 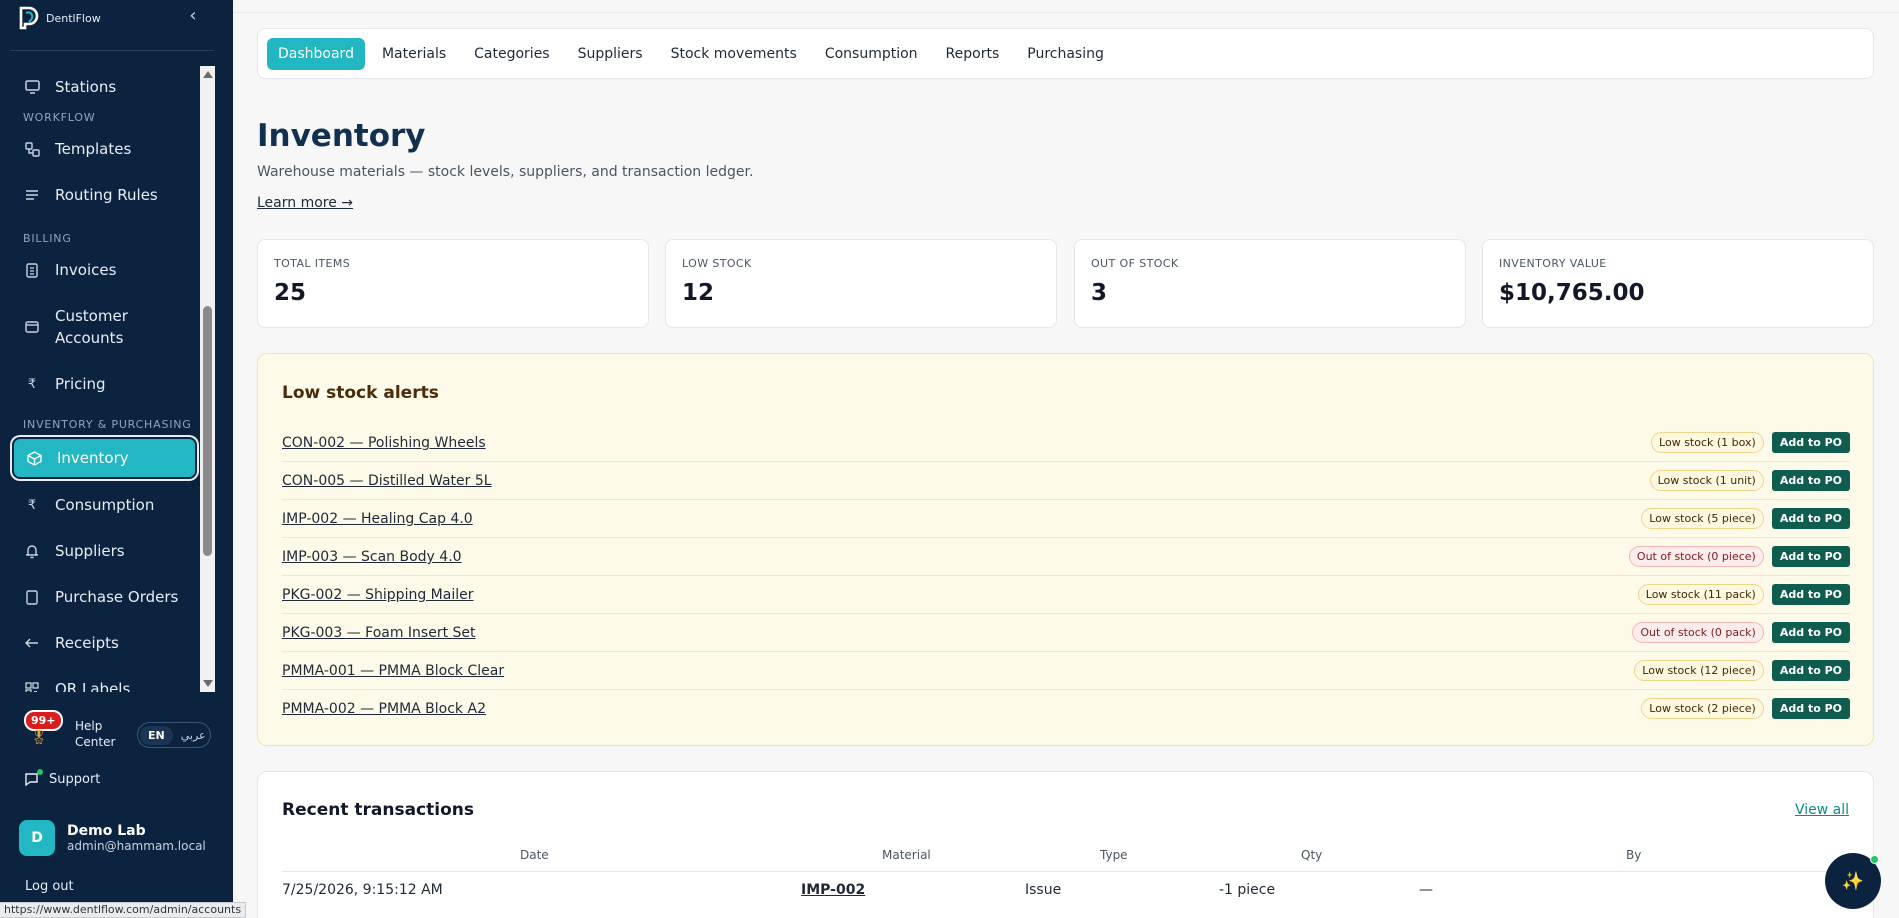 What do you see at coordinates (32, 270) in the screenshot?
I see `invoice-icon` at bounding box center [32, 270].